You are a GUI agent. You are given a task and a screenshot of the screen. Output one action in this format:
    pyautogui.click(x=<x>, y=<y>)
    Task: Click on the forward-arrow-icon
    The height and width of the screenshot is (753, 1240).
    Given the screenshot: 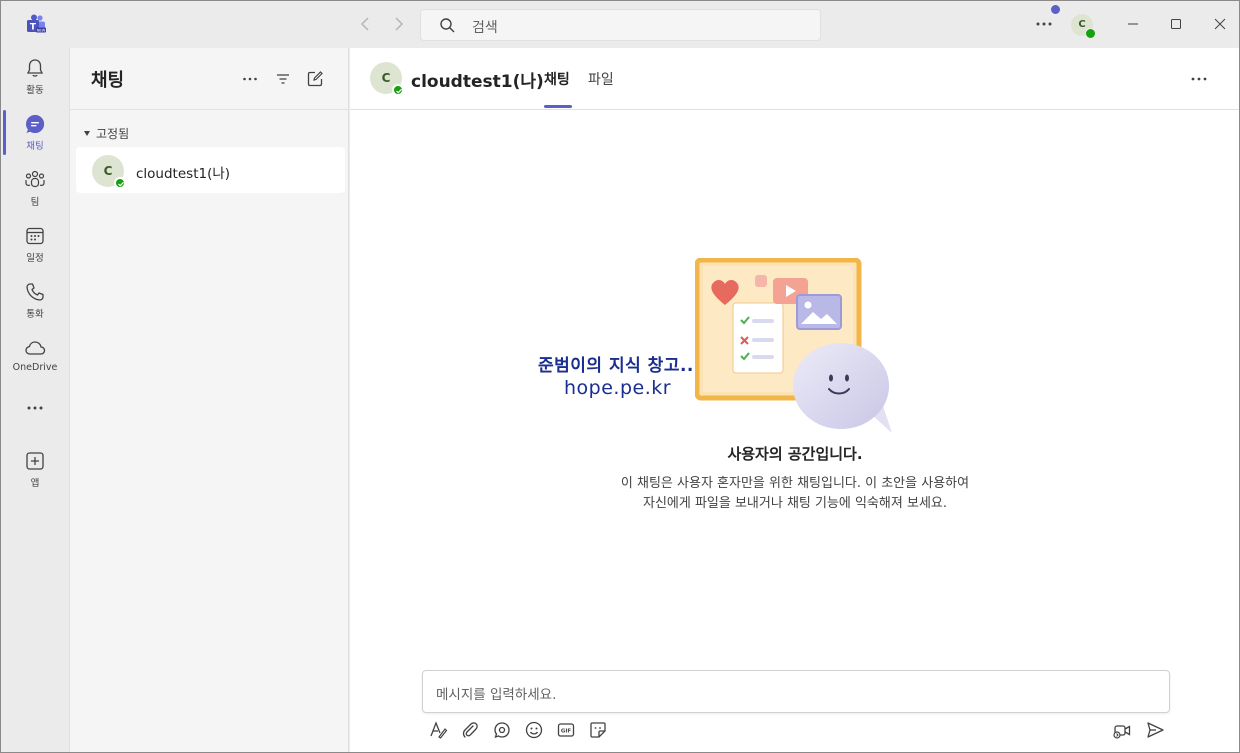 What is the action you would take?
    pyautogui.click(x=398, y=24)
    